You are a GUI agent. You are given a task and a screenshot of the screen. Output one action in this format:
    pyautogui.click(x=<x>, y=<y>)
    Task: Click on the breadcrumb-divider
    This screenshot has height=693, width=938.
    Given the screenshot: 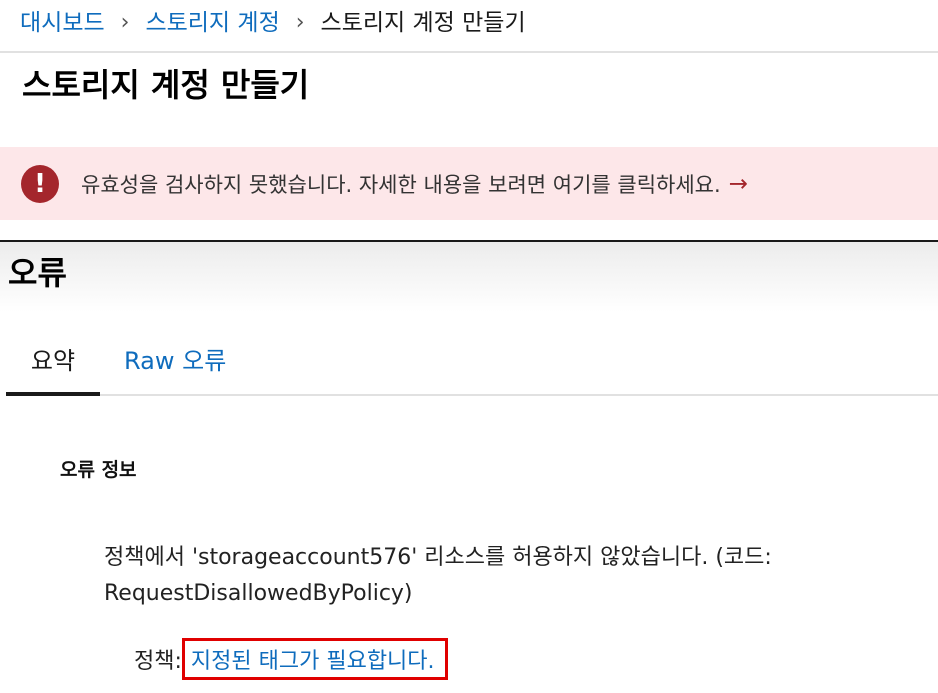 What is the action you would take?
    pyautogui.click(x=469, y=52)
    